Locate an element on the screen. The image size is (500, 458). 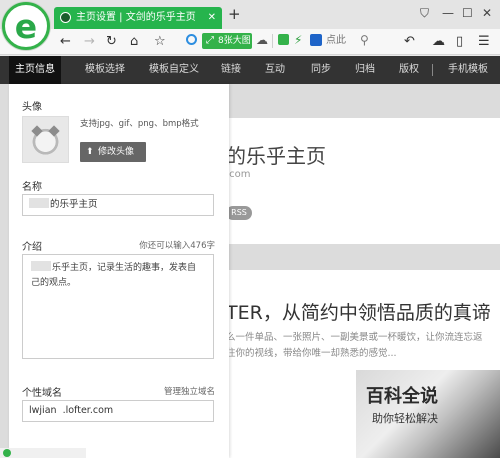
address-separator is located at coordinates (272, 41).